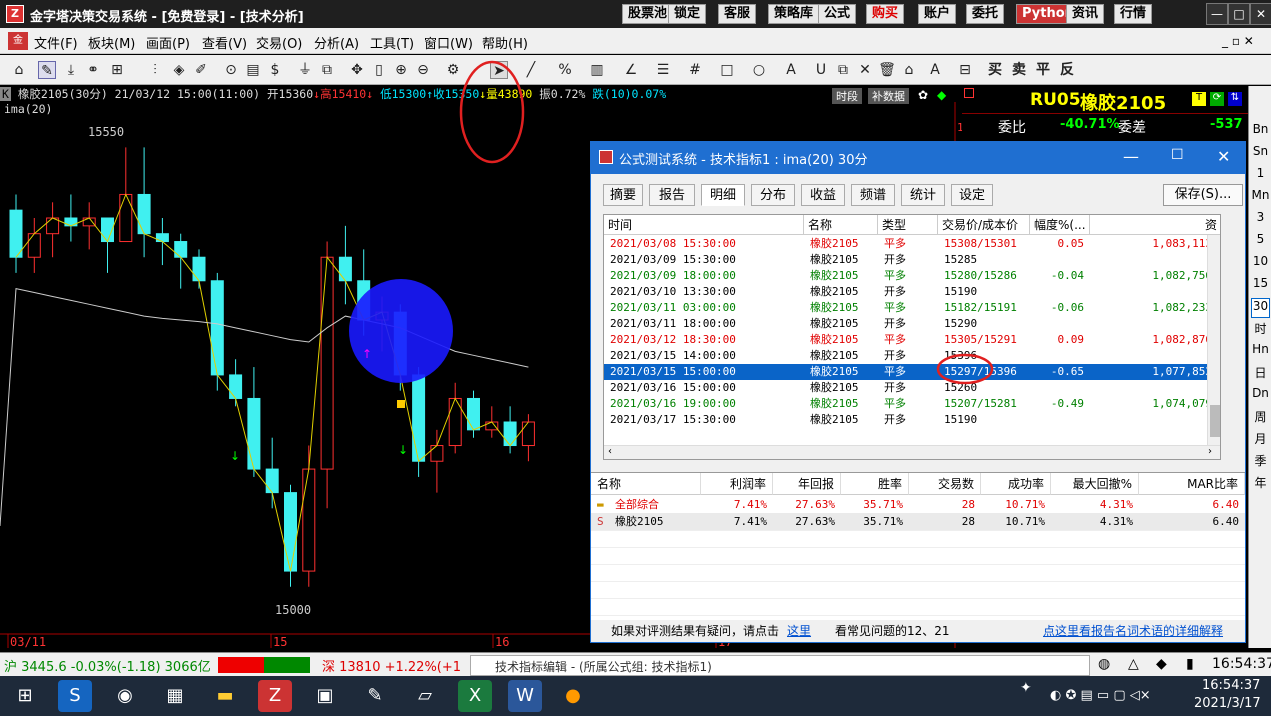 The width and height of the screenshot is (1271, 716). I want to click on start-icon: ⊞, so click(25, 696).